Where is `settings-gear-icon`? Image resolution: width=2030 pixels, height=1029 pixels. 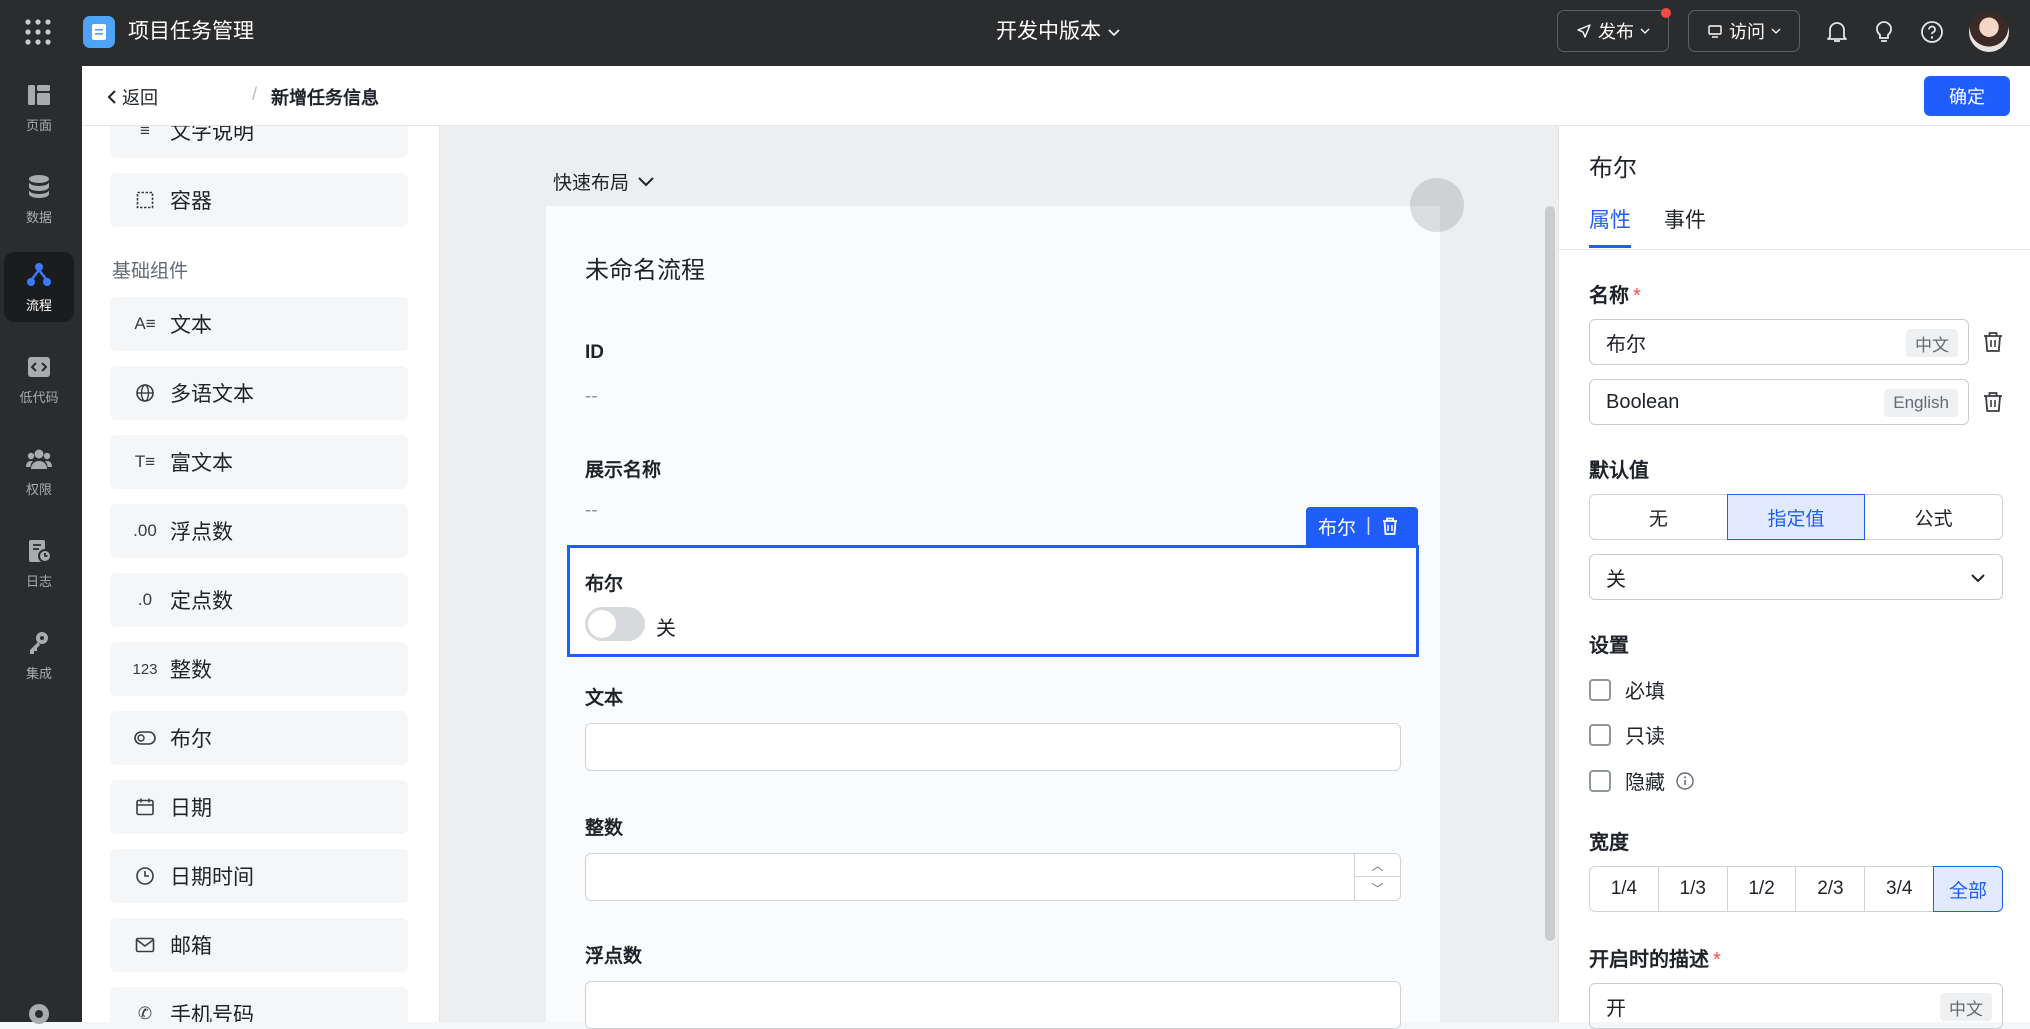 settings-gear-icon is located at coordinates (39, 1014).